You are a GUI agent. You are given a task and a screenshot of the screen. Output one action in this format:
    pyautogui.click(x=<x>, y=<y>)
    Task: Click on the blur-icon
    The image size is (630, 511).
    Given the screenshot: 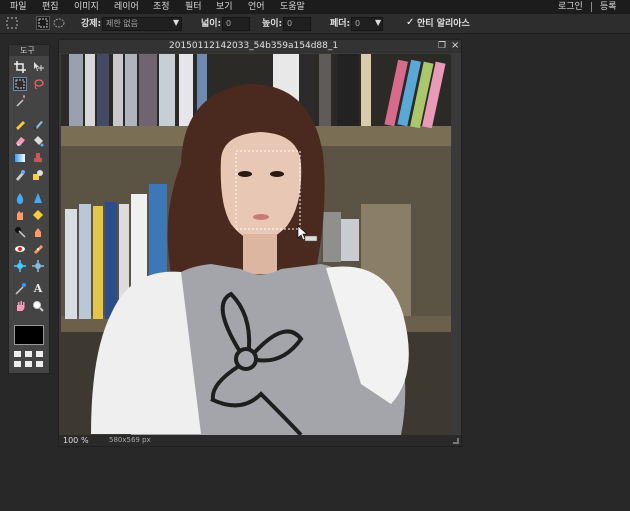 What is the action you would take?
    pyautogui.click(x=20, y=198)
    